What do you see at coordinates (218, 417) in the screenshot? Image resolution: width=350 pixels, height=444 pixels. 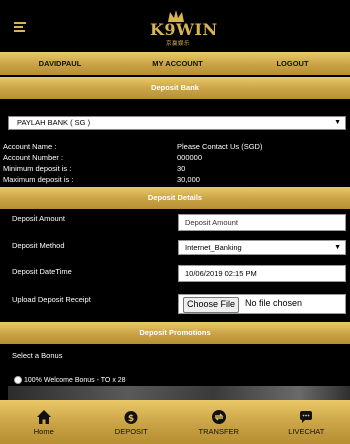 I see `transfer-icon` at bounding box center [218, 417].